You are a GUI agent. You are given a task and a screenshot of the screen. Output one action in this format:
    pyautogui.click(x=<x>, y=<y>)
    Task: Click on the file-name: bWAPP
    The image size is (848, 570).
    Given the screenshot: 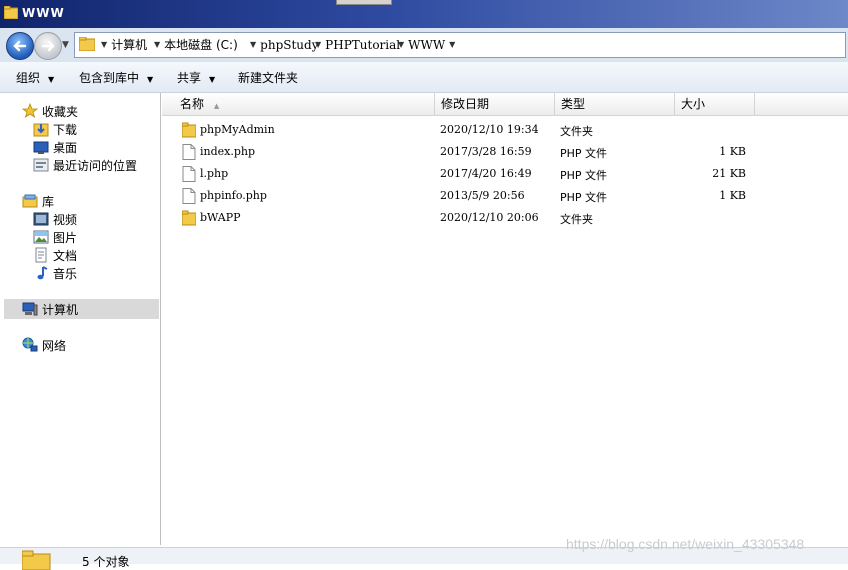 What is the action you would take?
    pyautogui.click(x=220, y=217)
    